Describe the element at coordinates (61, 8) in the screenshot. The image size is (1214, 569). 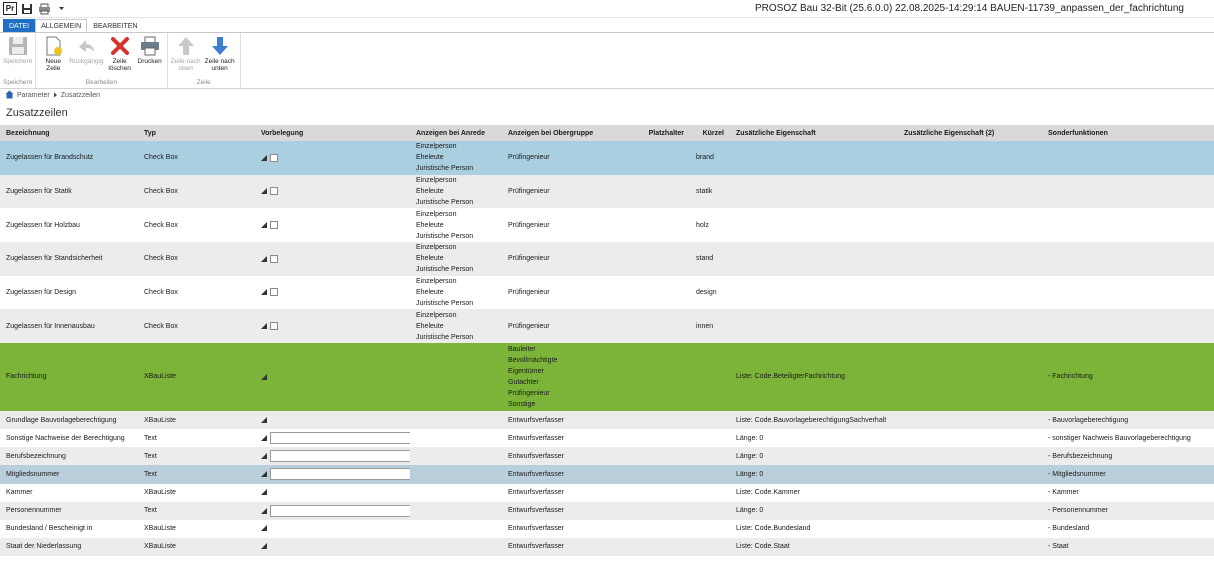
I see `chevron-down-icon` at that location.